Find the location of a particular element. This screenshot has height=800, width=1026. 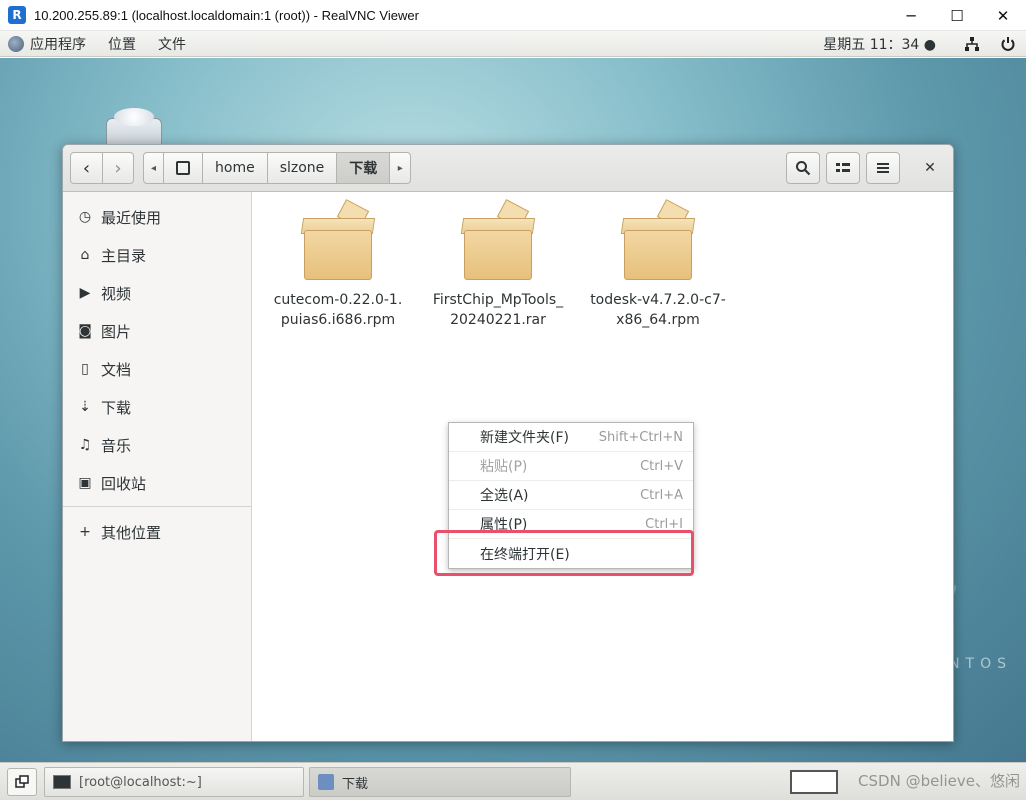

path-downloads-button: 下载 is located at coordinates (364, 168).